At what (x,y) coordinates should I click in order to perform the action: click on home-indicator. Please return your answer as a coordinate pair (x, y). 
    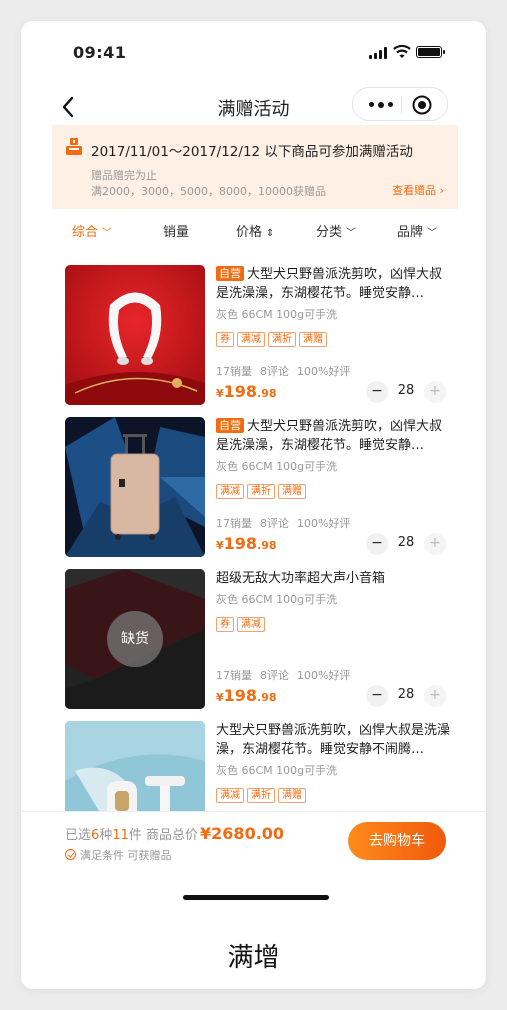
    Looking at the image, I should click on (256, 897).